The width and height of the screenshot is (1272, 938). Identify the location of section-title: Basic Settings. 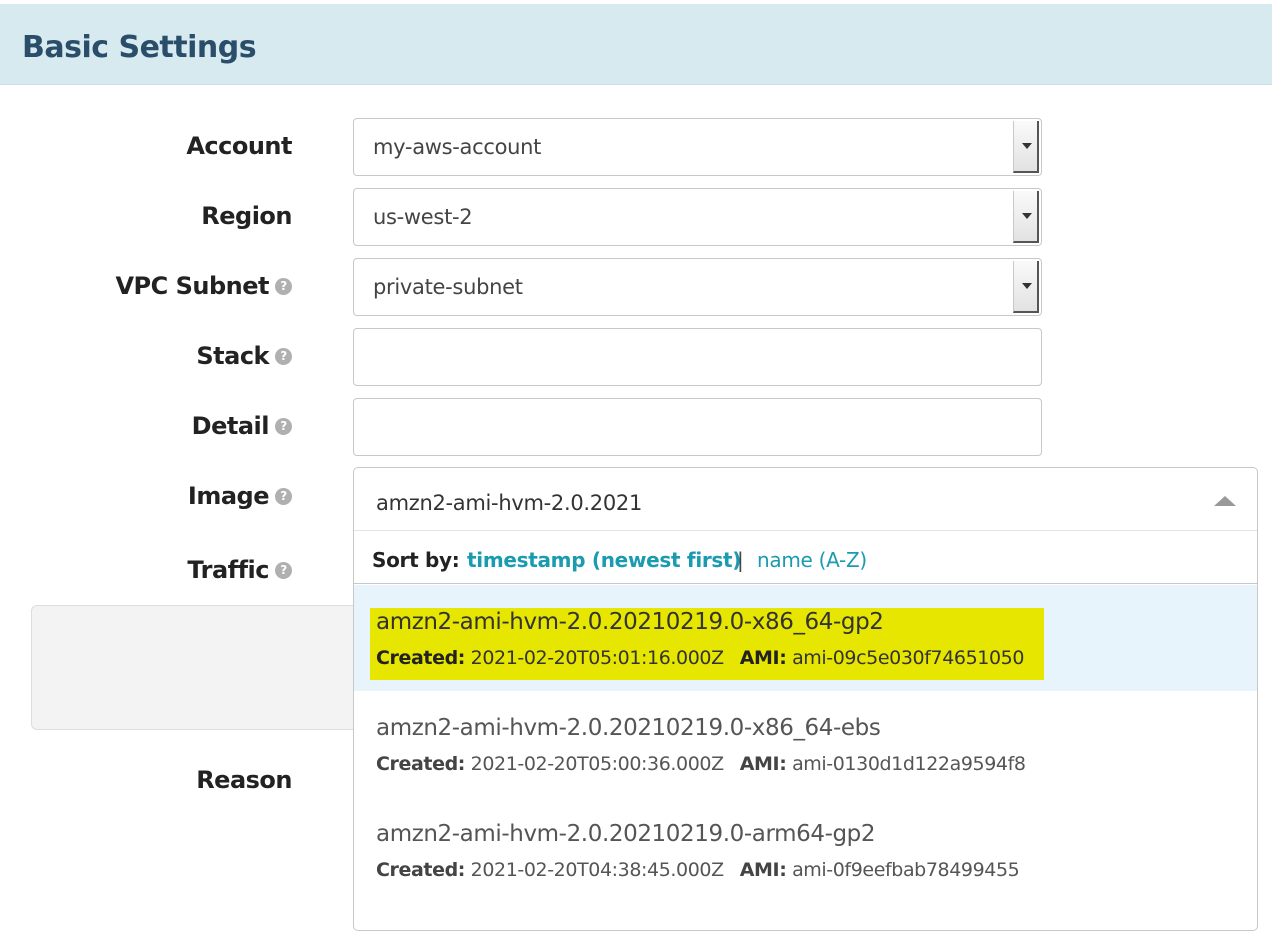
(139, 47).